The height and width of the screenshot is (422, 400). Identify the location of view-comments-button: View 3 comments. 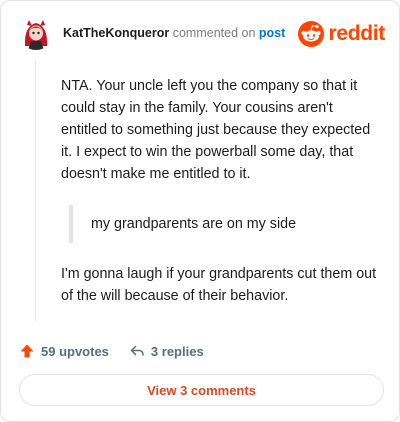
(201, 390).